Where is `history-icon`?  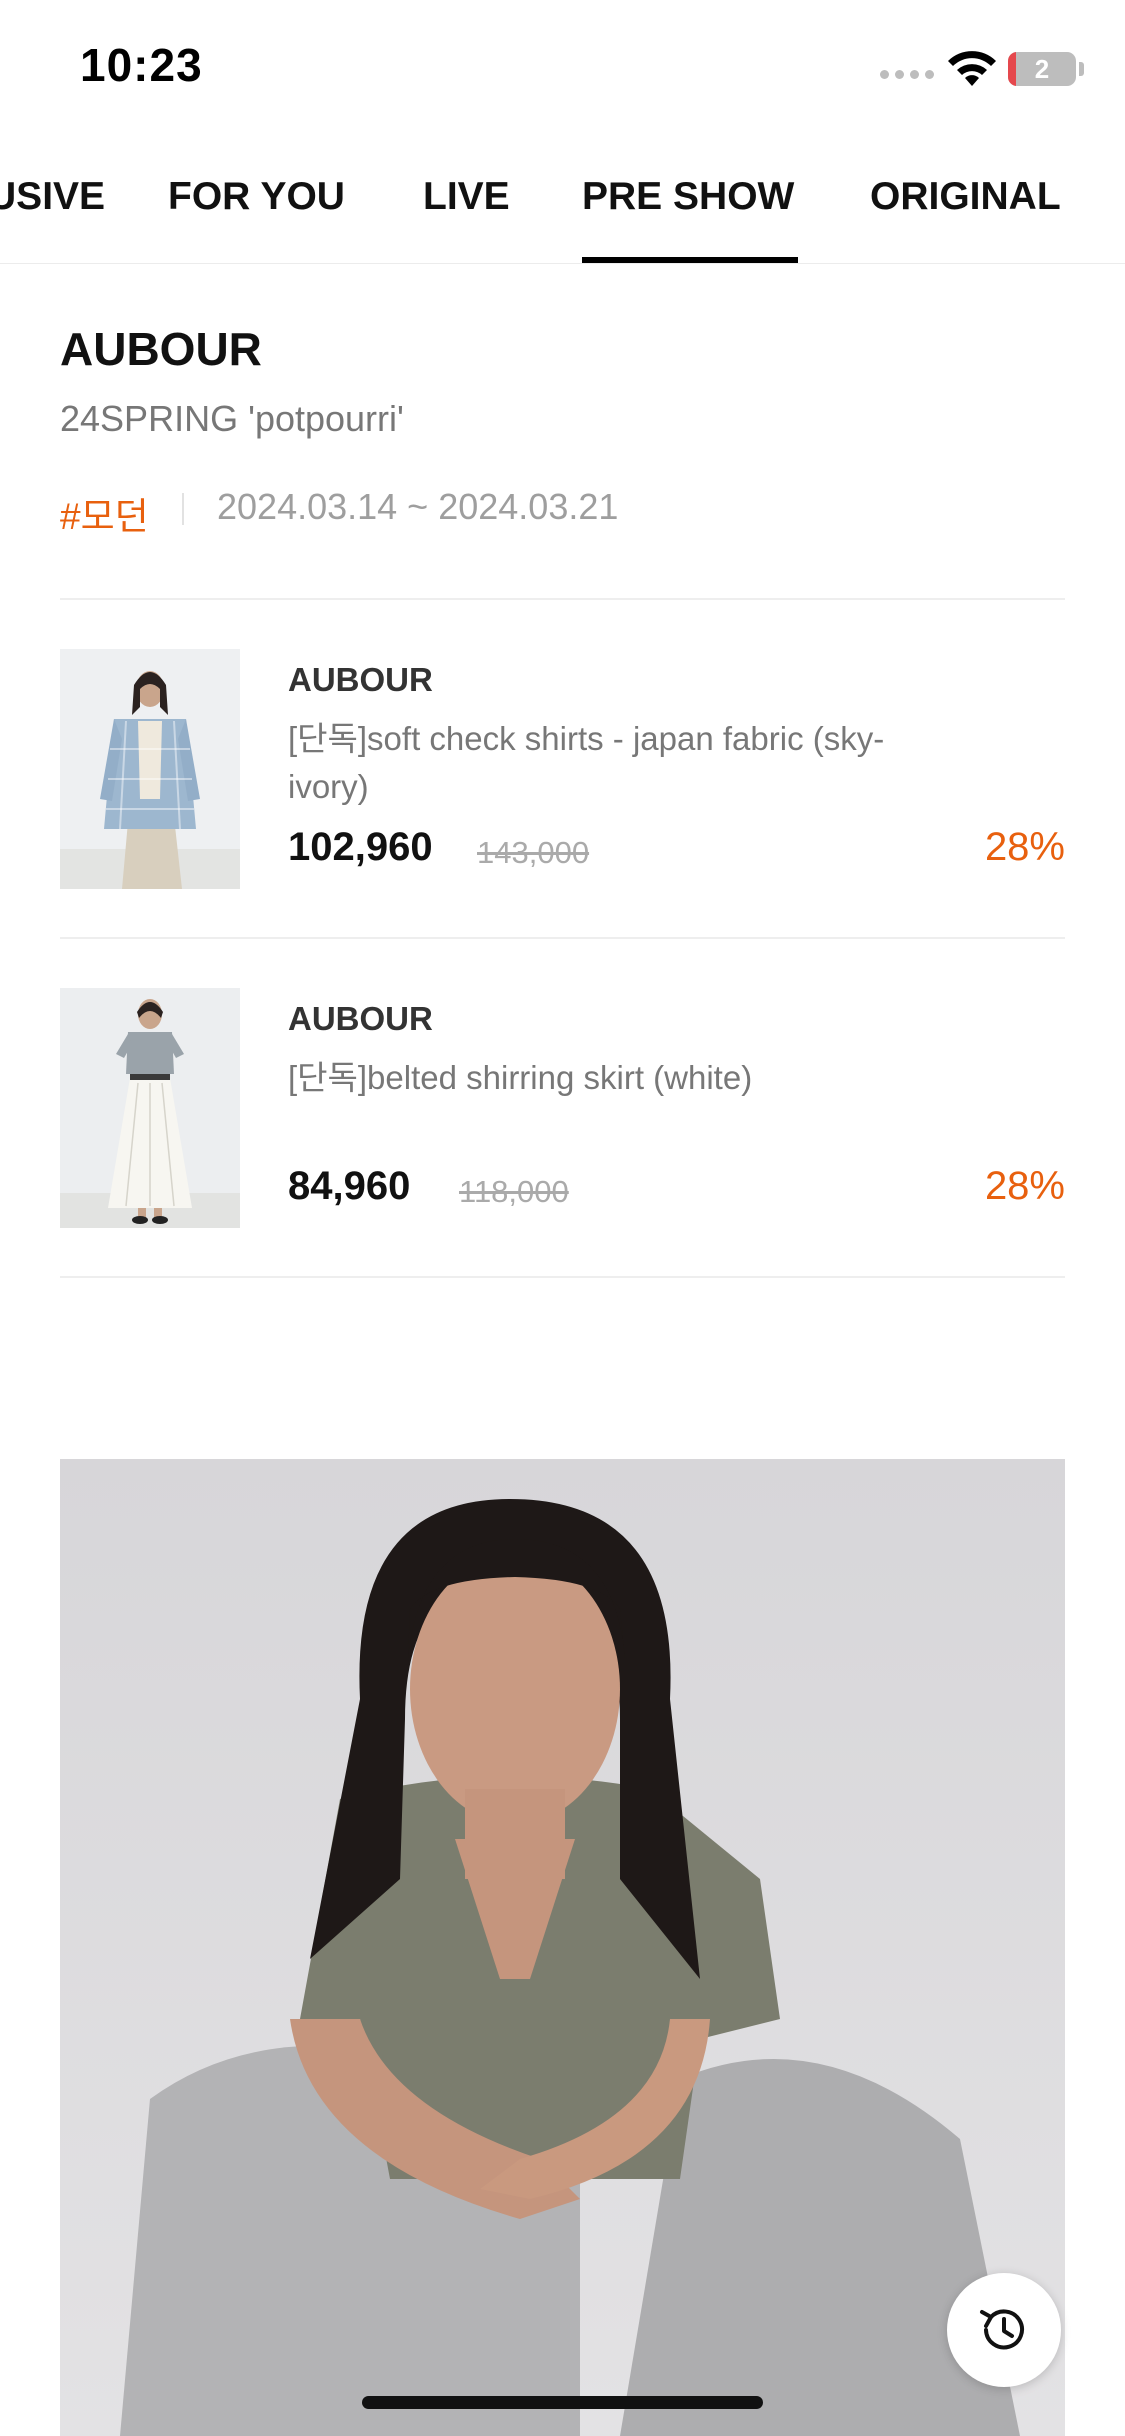 history-icon is located at coordinates (1002, 2329).